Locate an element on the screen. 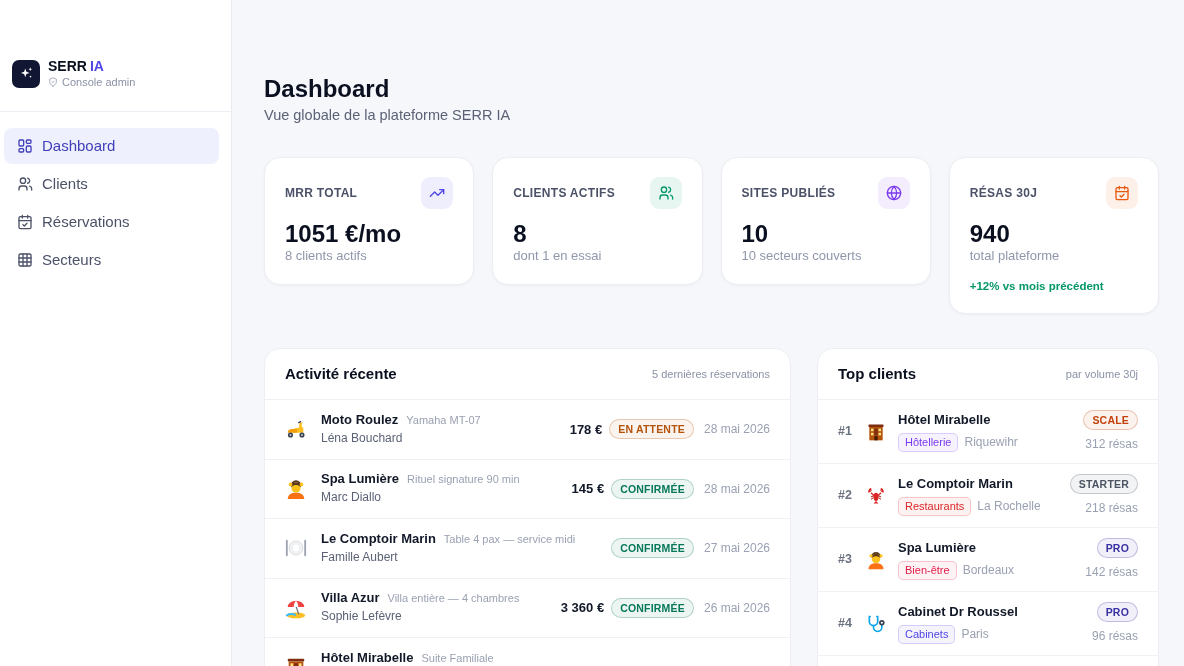 This screenshot has width=1184, height=666. booking-detail: Rituel signature 90 min is located at coordinates (463, 479).